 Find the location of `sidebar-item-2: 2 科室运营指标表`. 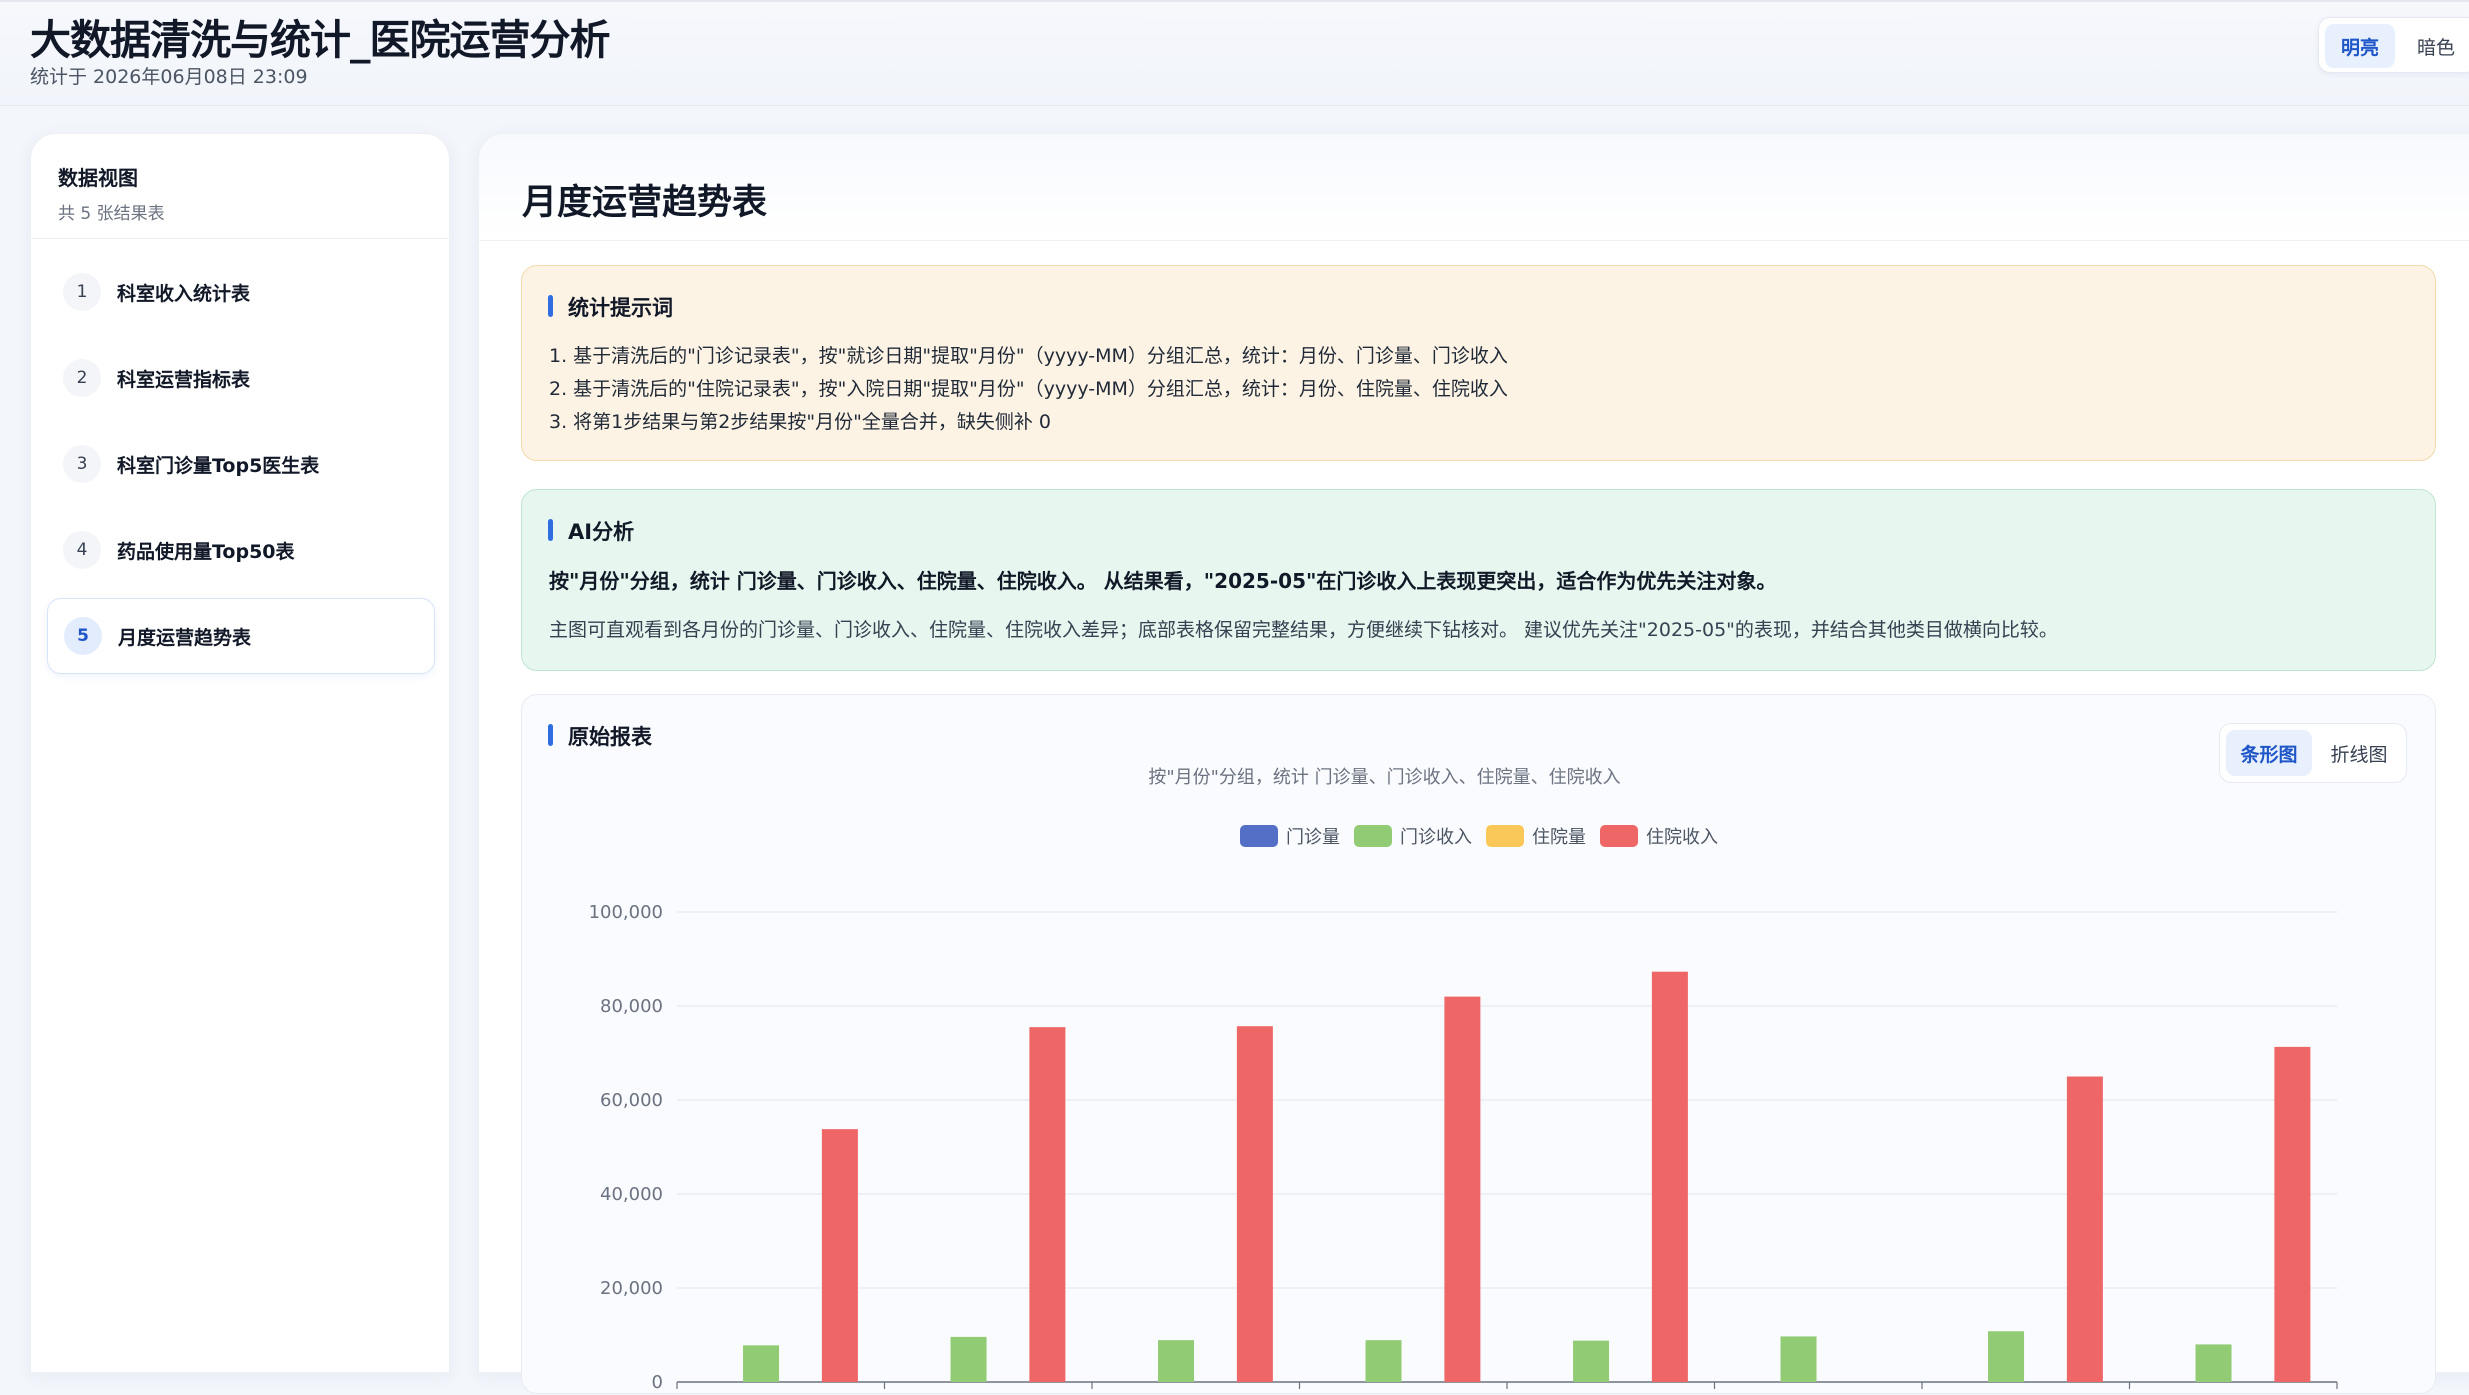

sidebar-item-2: 2 科室运营指标表 is located at coordinates (241, 378).